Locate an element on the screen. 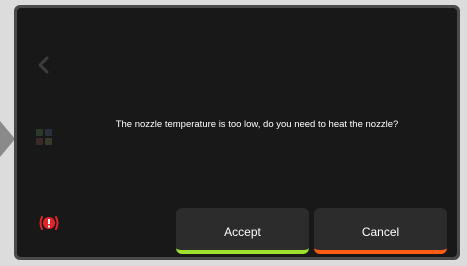 Image resolution: width=467 pixels, height=266 pixels. back-button is located at coordinates (45, 65).